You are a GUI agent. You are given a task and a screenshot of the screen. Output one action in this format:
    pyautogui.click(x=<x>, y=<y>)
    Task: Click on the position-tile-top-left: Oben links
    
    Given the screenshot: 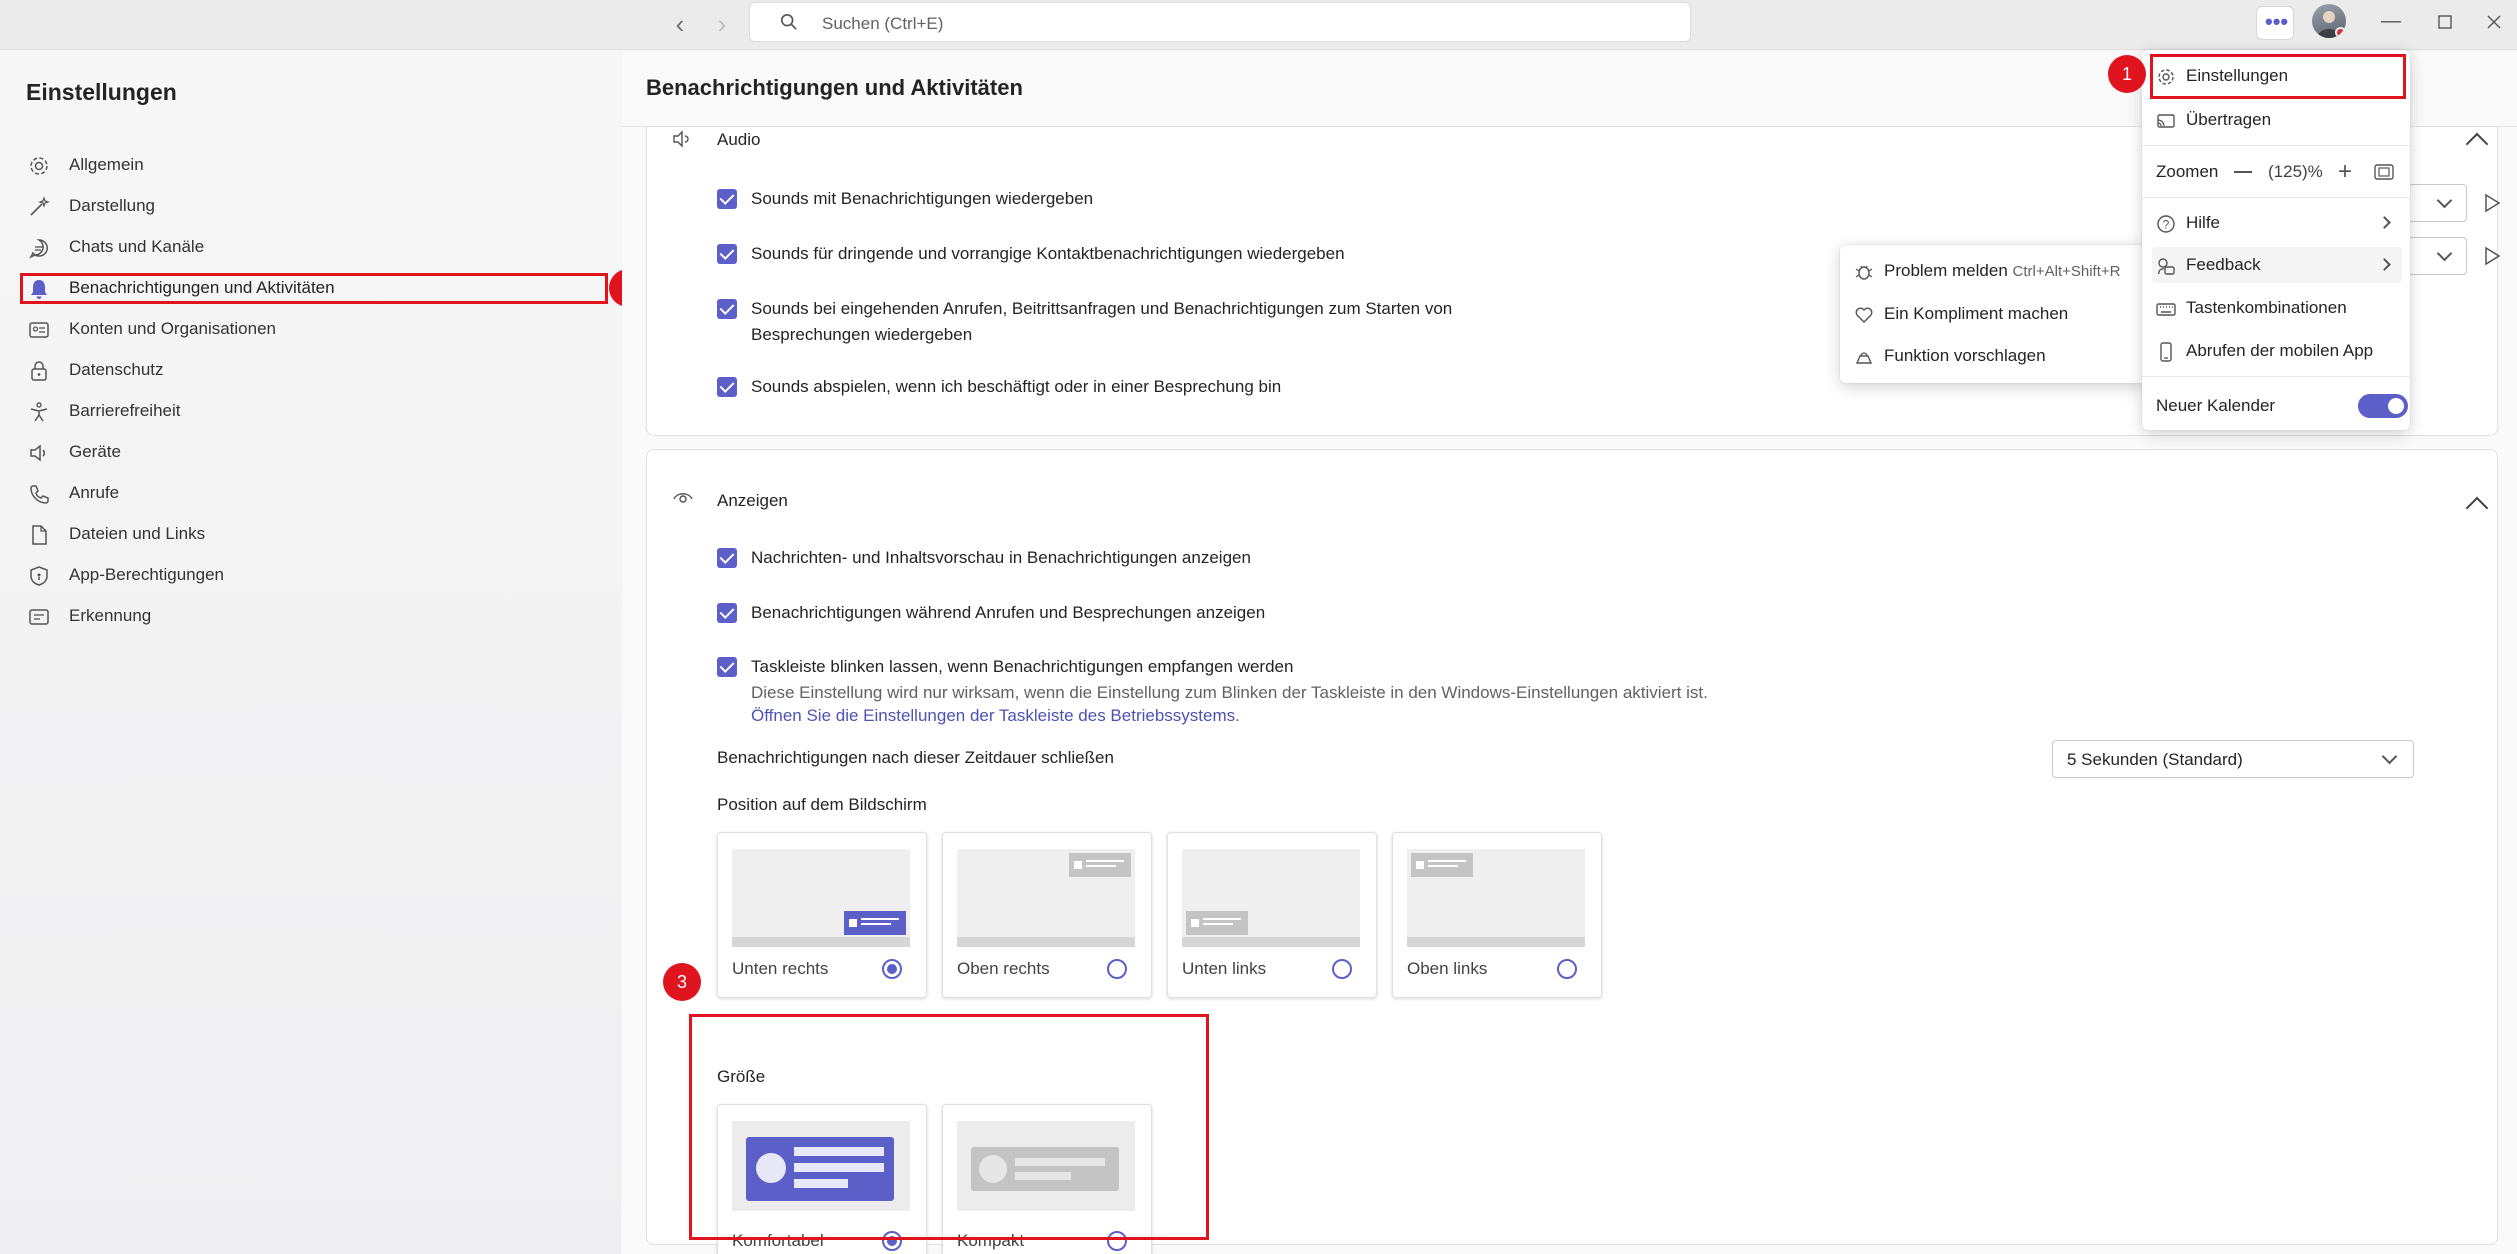 What is the action you would take?
    pyautogui.click(x=1497, y=915)
    